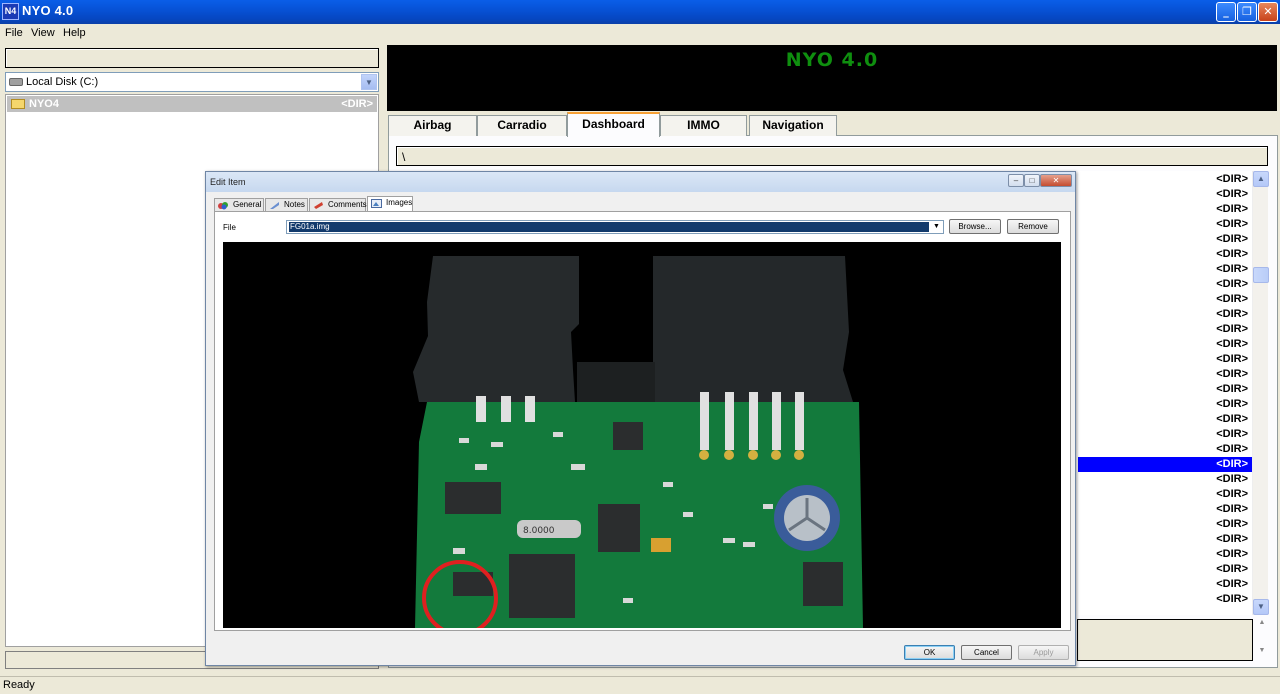 This screenshot has width=1280, height=694. Describe the element at coordinates (347, 204) in the screenshot. I see `tab-comments-label: Comments` at that location.